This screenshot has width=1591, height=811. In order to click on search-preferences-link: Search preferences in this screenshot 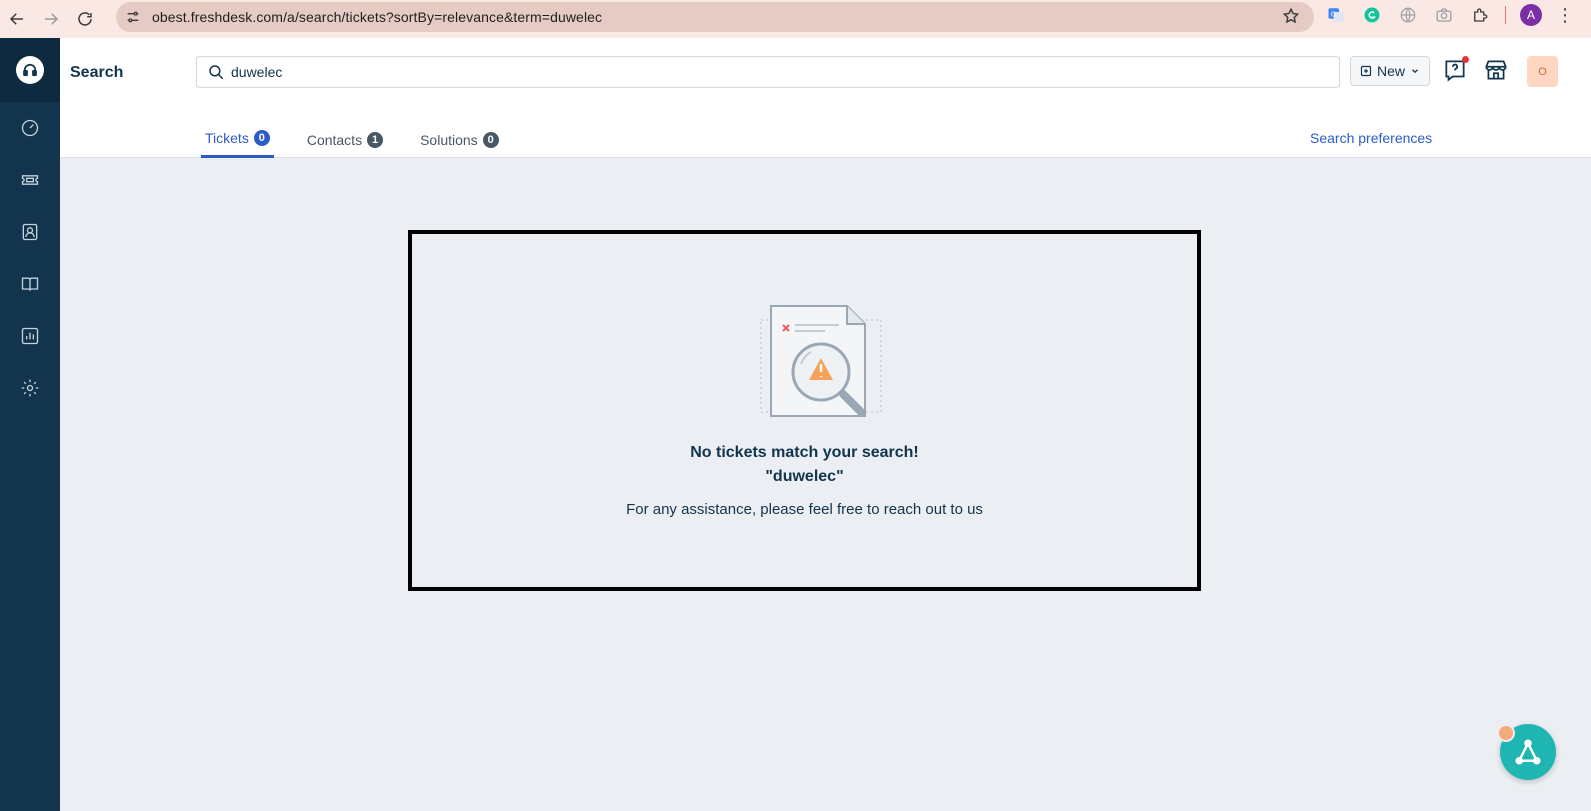, I will do `click(1371, 138)`.